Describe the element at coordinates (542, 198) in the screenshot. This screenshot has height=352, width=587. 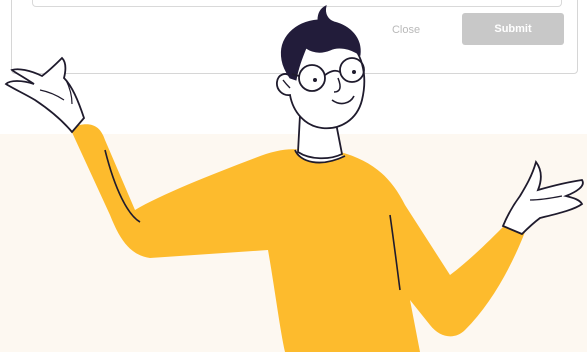
I see `right-hand` at that location.